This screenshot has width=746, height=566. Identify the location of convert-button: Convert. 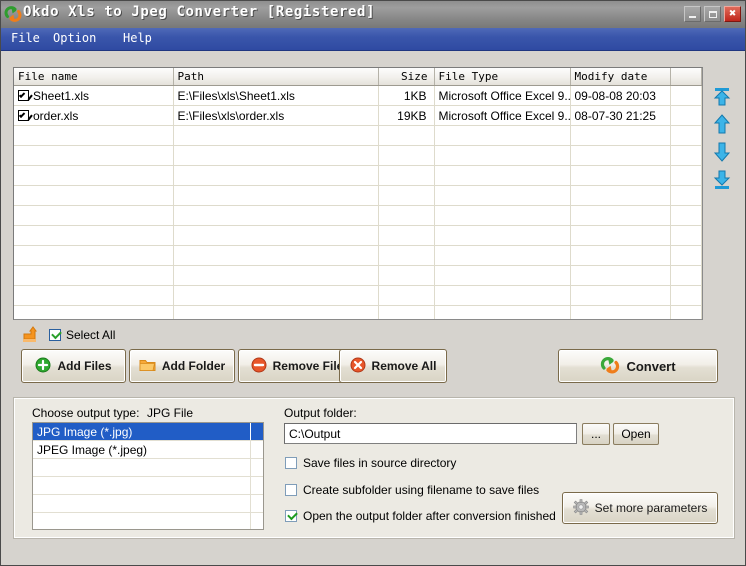
(638, 366).